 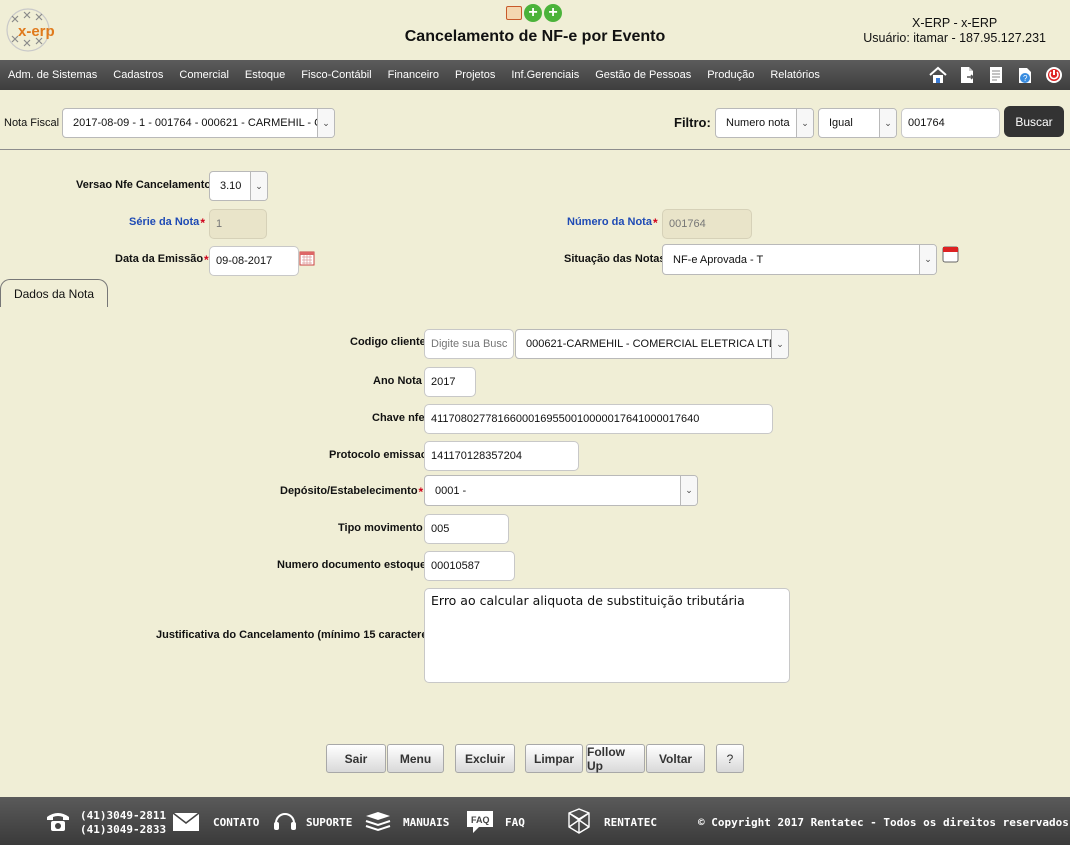 What do you see at coordinates (466, 529) in the screenshot?
I see `tipo-movimento-input: 005` at bounding box center [466, 529].